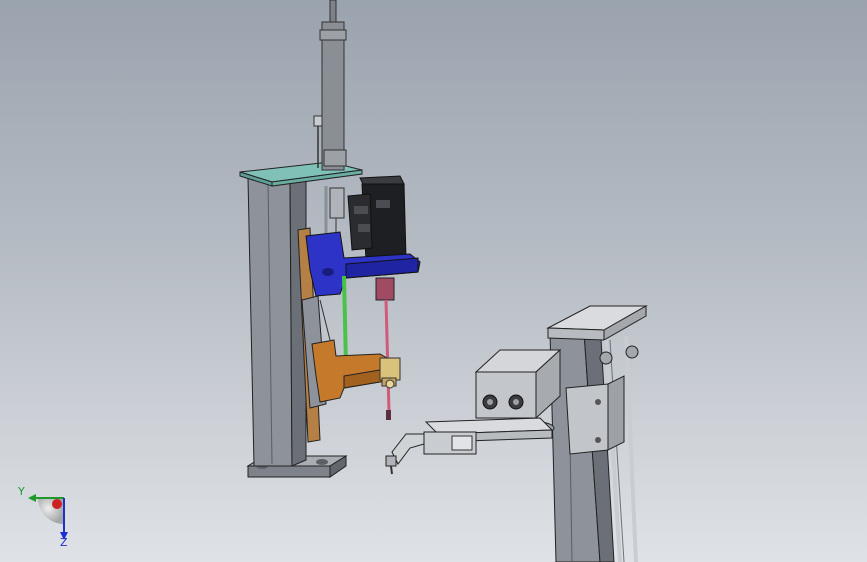 The height and width of the screenshot is (562, 867). Describe the element at coordinates (21, 491) in the screenshot. I see `y-axis-label: Y` at that location.